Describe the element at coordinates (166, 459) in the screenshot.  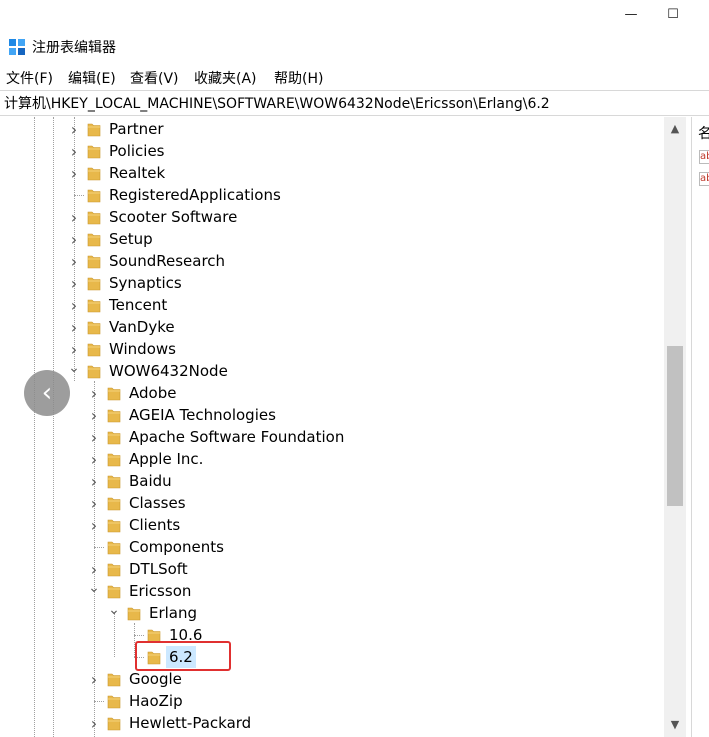
I see `tree-item-label: Apple Inc.` at that location.